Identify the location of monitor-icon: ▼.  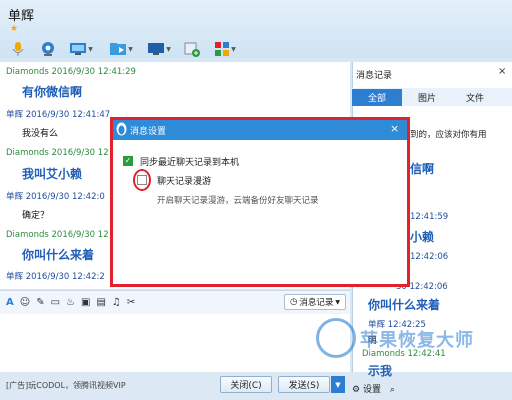
(159, 49).